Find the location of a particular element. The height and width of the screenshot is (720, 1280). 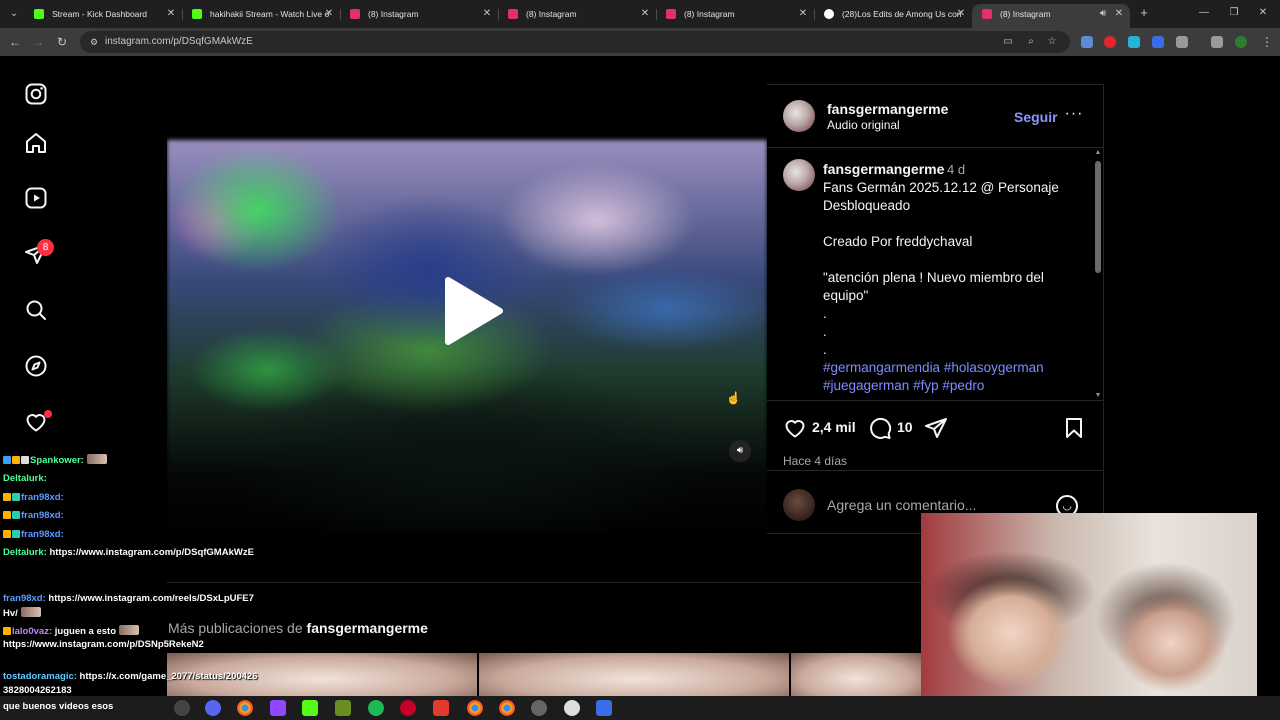

tab-instagram-1: (8) Instagram ✕ is located at coordinates (419, 16).